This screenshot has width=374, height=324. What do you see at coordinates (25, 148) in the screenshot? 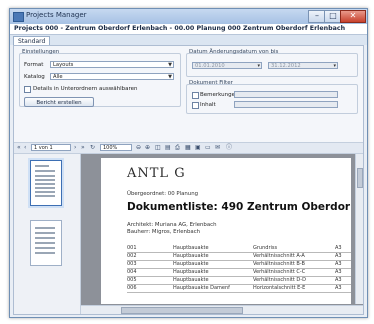
I see `prev-page-icon: ‹` at bounding box center [25, 148].